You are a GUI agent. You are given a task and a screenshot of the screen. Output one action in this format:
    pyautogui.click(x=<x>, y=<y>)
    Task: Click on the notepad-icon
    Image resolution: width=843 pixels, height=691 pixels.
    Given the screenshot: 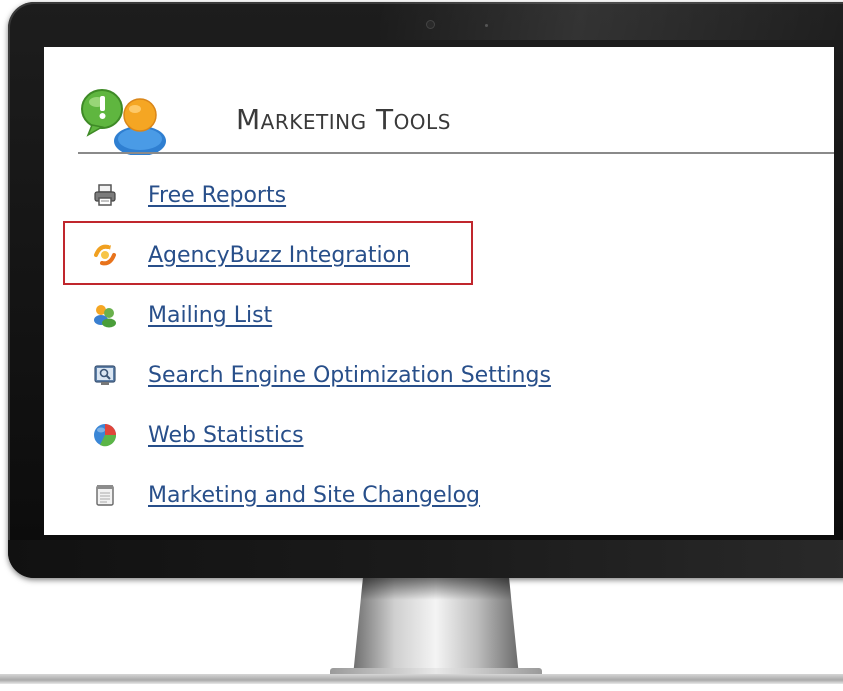 What is the action you would take?
    pyautogui.click(x=105, y=495)
    